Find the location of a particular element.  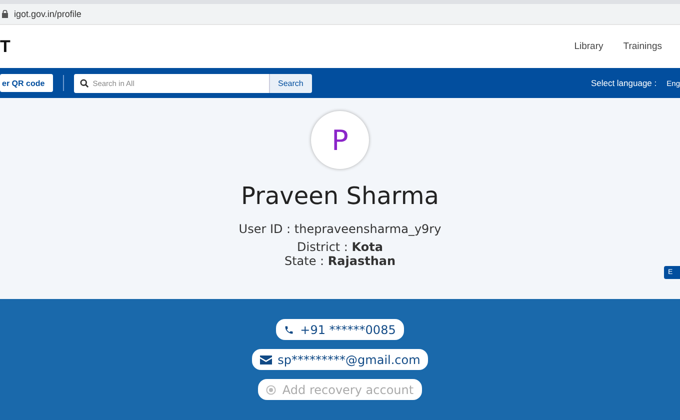

qr-code-button: er QR code is located at coordinates (26, 83).